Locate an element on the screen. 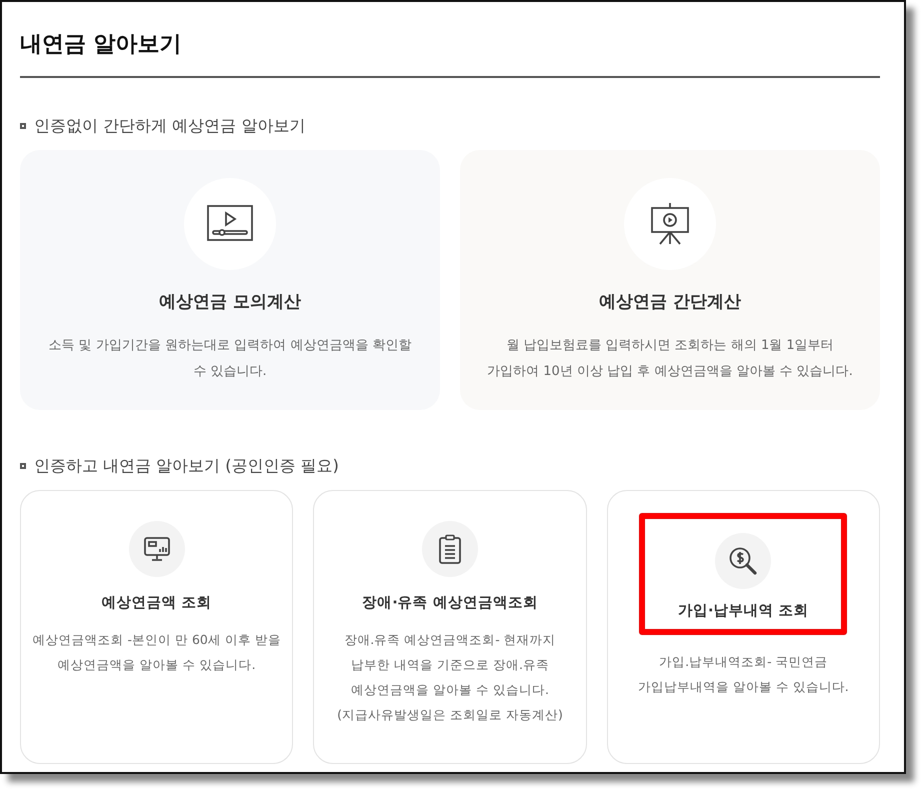 The image size is (924, 791). magnifier-dollar-icon is located at coordinates (743, 561).